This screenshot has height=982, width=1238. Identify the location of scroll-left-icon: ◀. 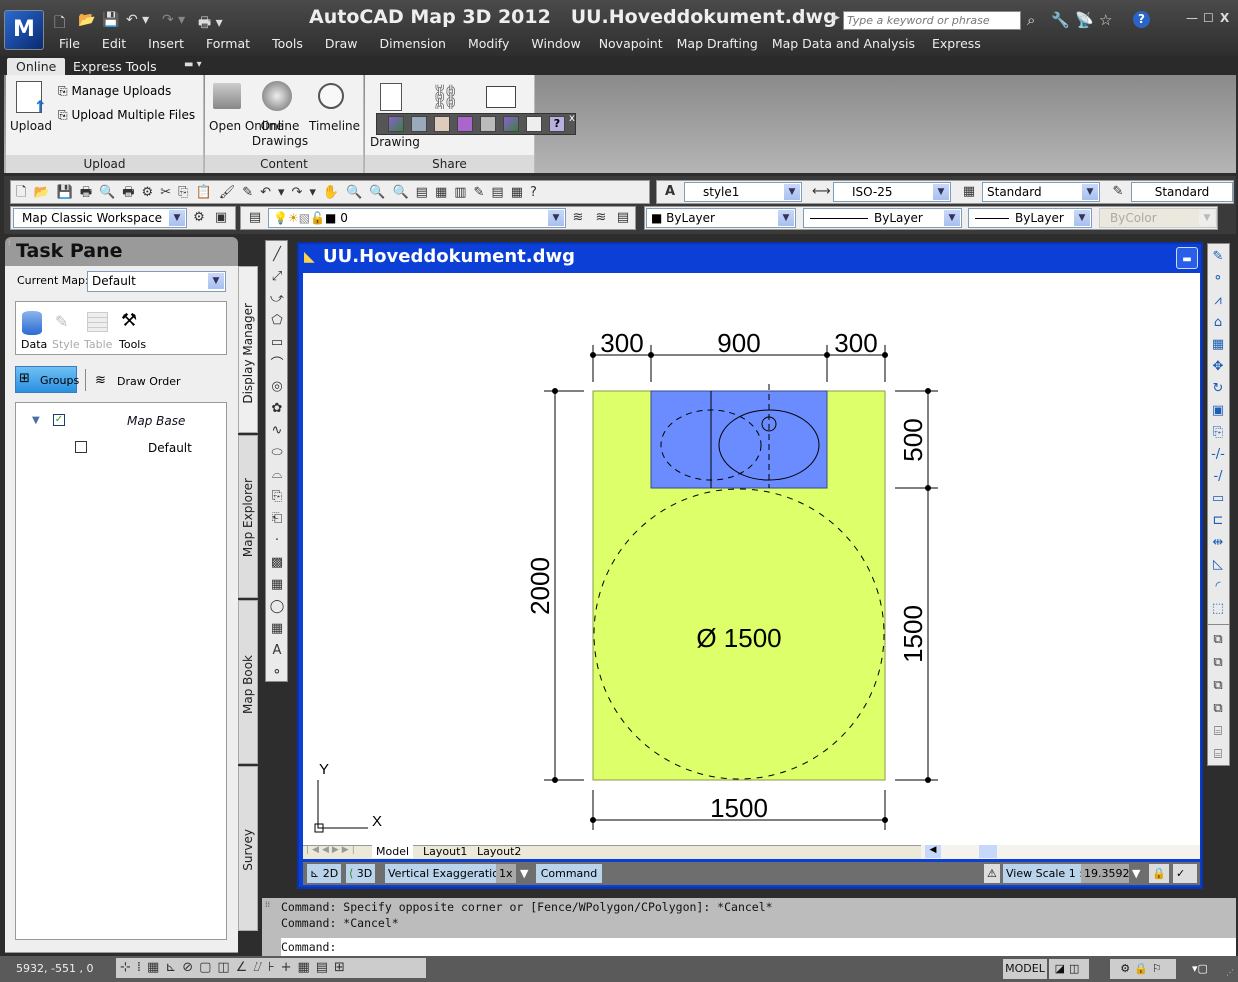
(933, 851).